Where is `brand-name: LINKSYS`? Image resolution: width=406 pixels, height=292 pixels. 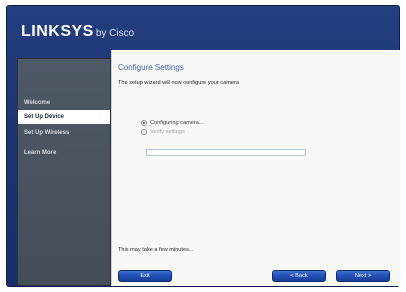
brand-name: LINKSYS is located at coordinates (57, 31).